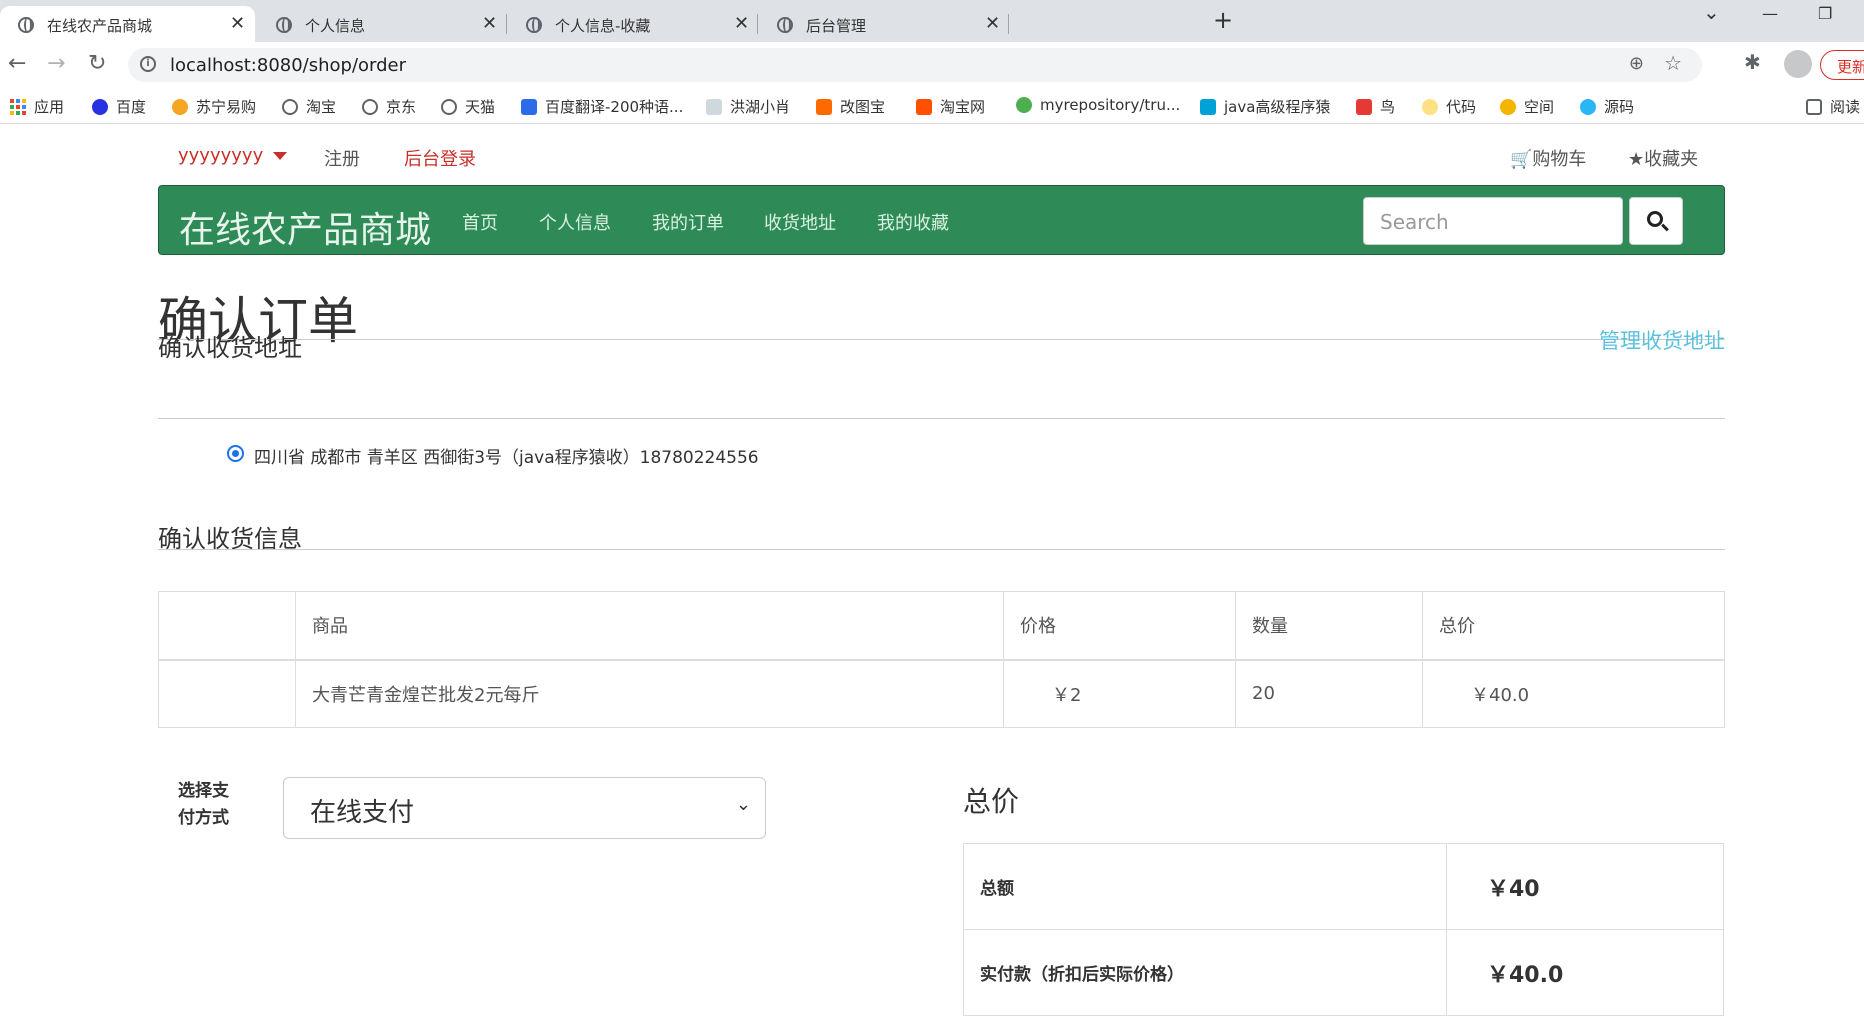  Describe the element at coordinates (1636, 63) in the screenshot. I see `zoom-icon: ⊕` at that location.